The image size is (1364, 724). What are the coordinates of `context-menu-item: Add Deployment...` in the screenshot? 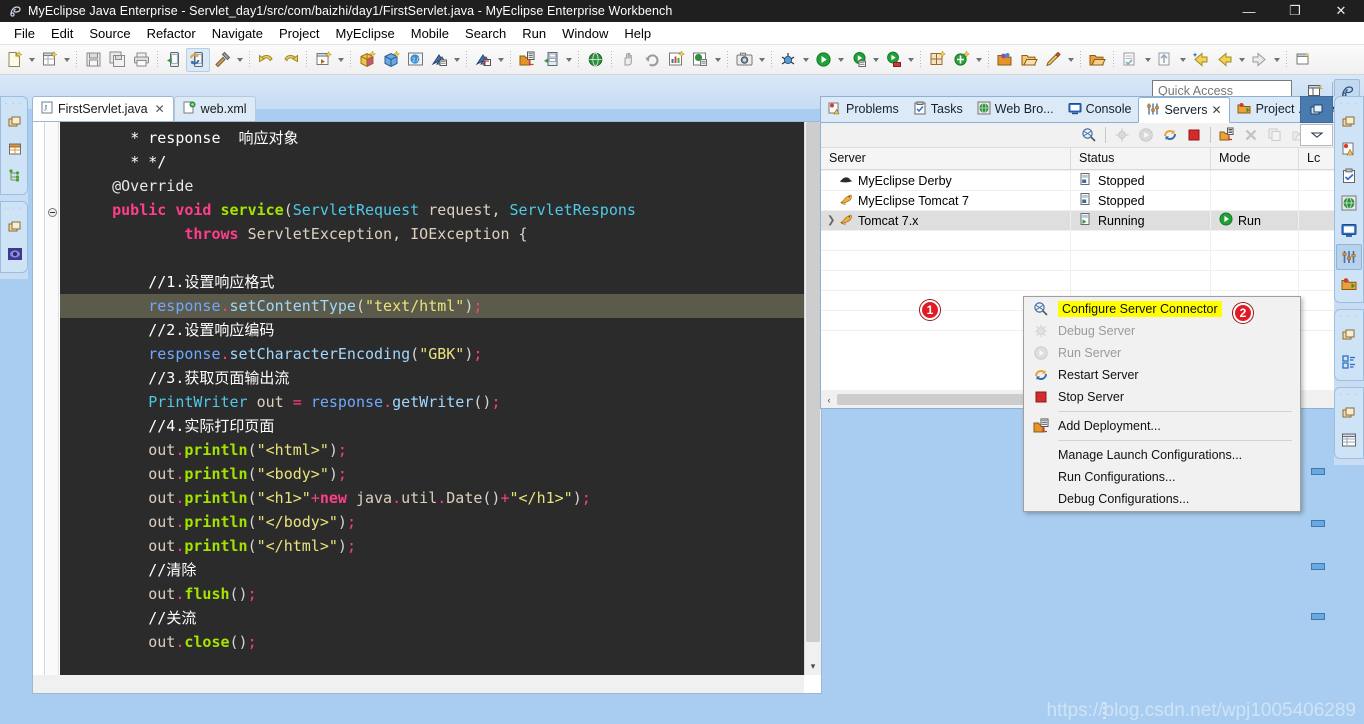 It's located at (1162, 426).